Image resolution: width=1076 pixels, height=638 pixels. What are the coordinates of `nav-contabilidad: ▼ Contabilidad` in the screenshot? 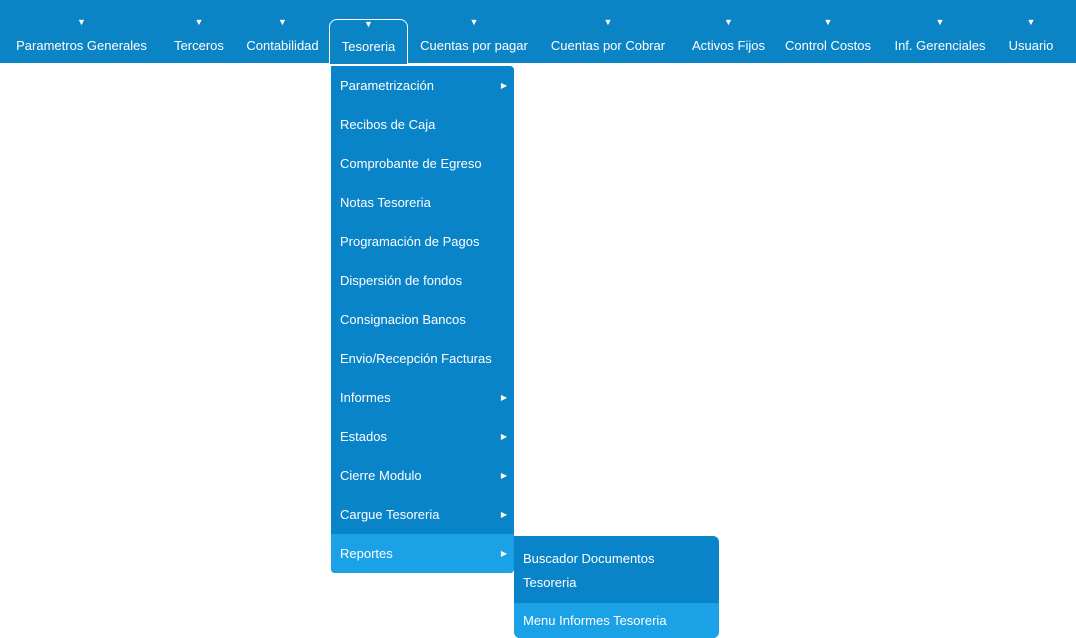 It's located at (282, 31).